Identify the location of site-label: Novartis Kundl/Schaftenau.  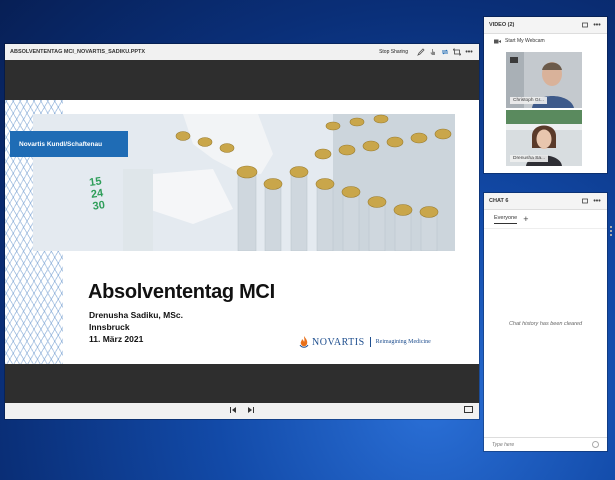
(69, 144).